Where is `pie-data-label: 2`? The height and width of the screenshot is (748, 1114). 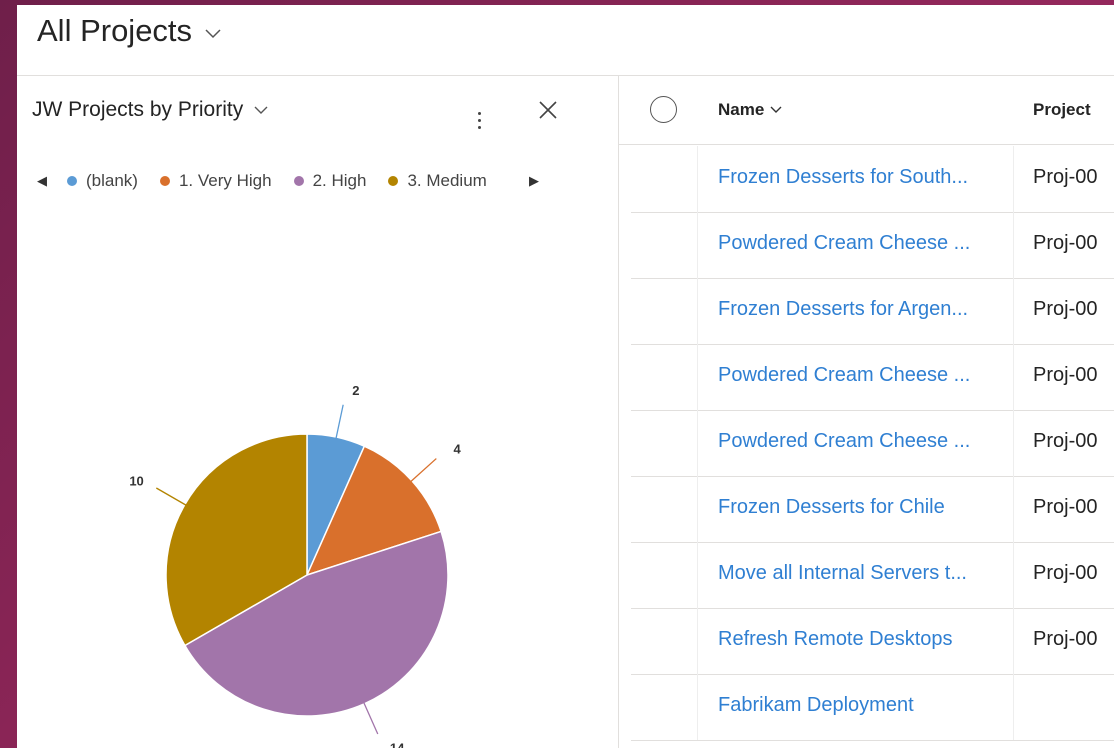
pie-data-label: 2 is located at coordinates (355, 390).